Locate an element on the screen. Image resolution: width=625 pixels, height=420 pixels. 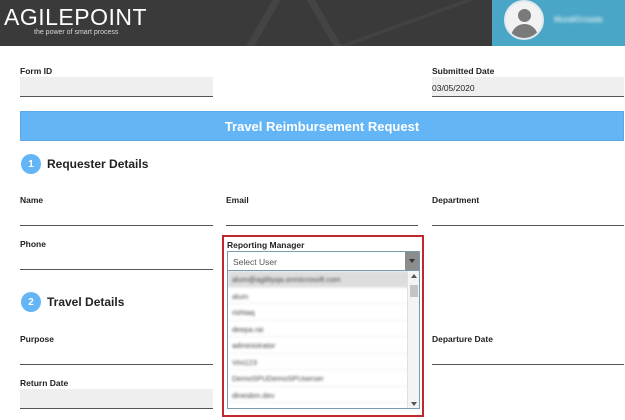
list-scrollbar is located at coordinates (413, 339).